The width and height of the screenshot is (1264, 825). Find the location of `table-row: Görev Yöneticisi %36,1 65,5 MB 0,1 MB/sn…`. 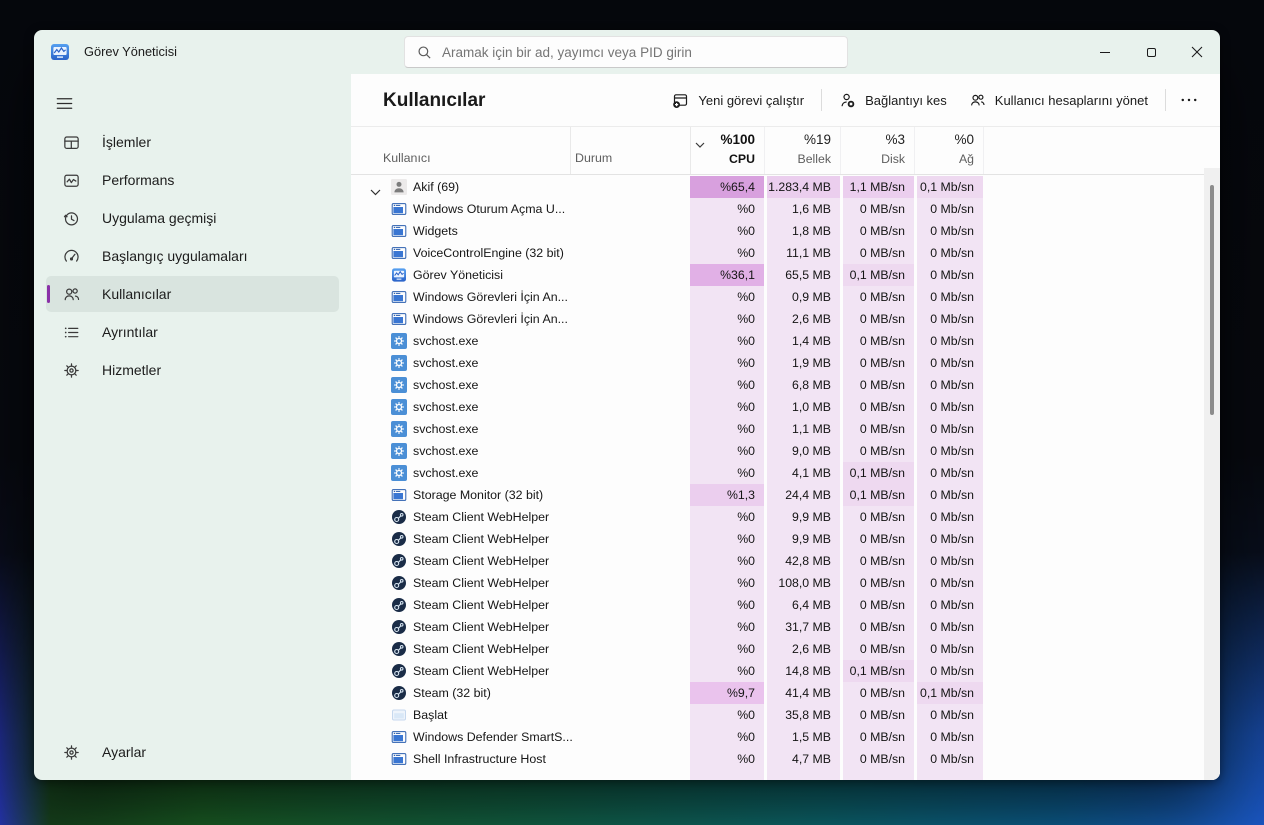

table-row: Görev Yöneticisi %36,1 65,5 MB 0,1 MB/sn… is located at coordinates (785, 275).